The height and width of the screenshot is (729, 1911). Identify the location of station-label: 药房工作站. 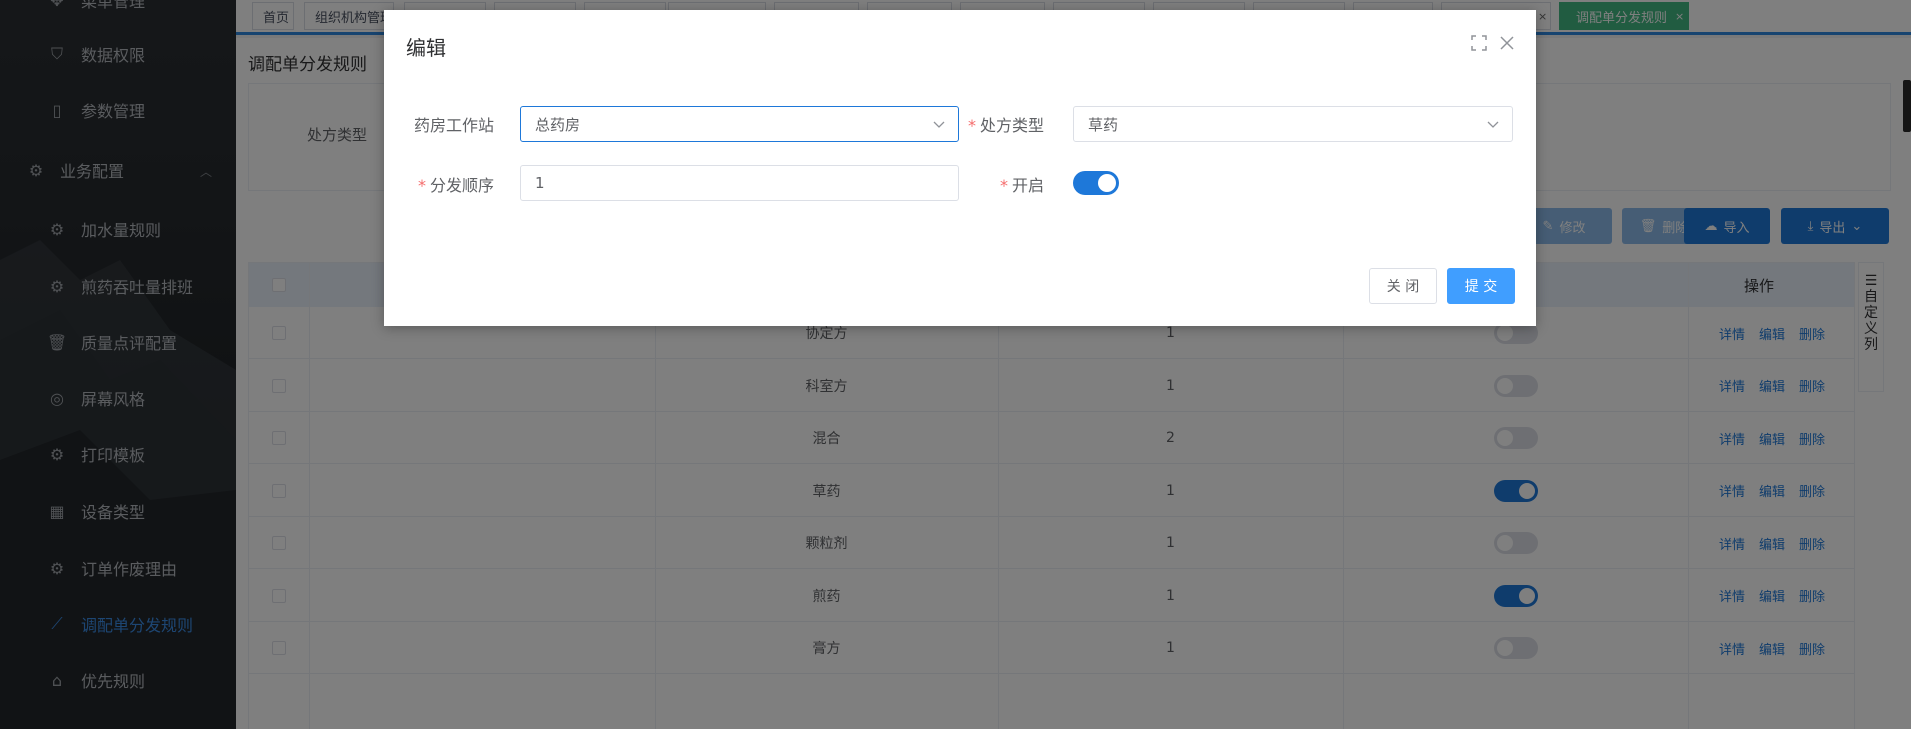
(449, 124).